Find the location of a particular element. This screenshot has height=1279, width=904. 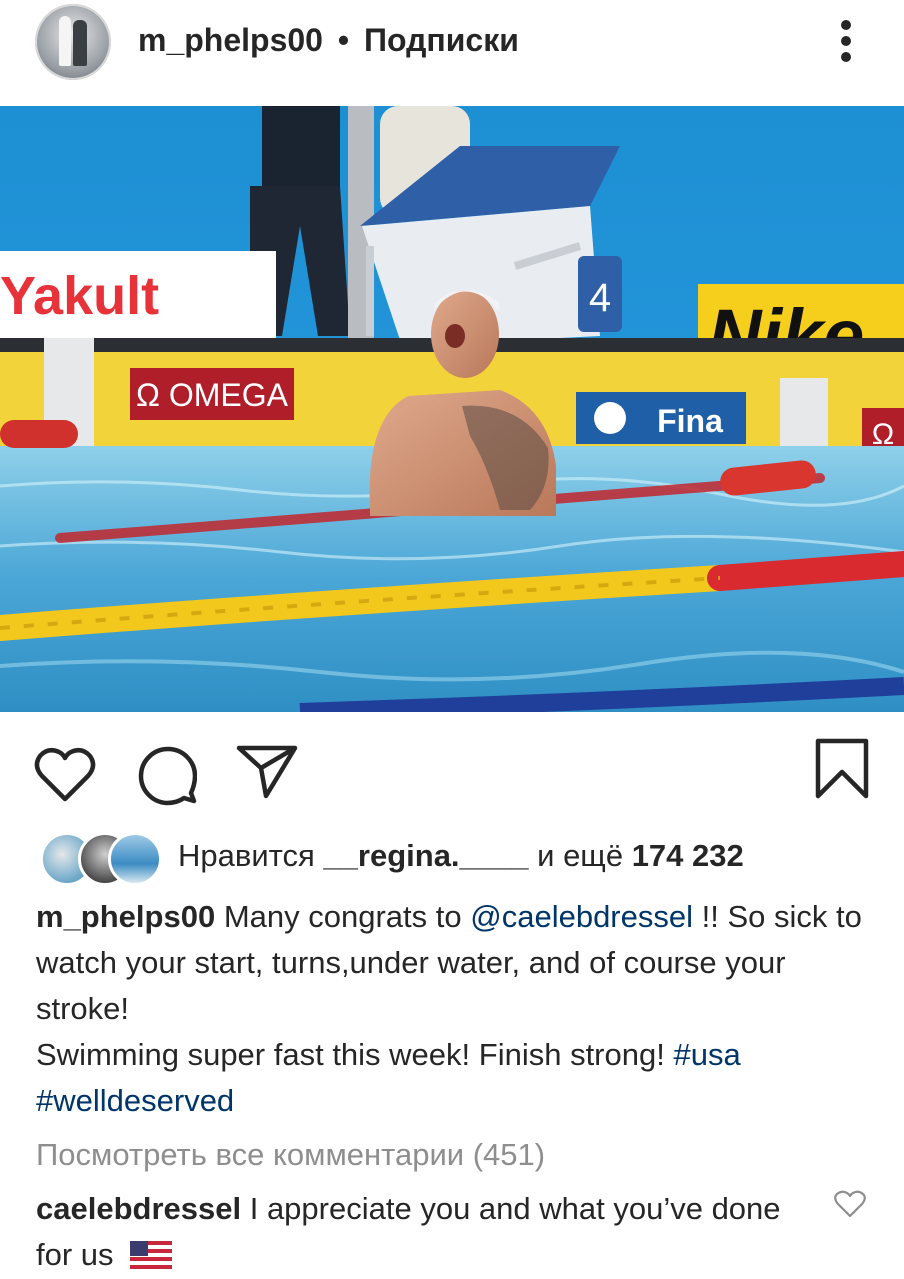

us-flag-icon is located at coordinates (151, 1255).